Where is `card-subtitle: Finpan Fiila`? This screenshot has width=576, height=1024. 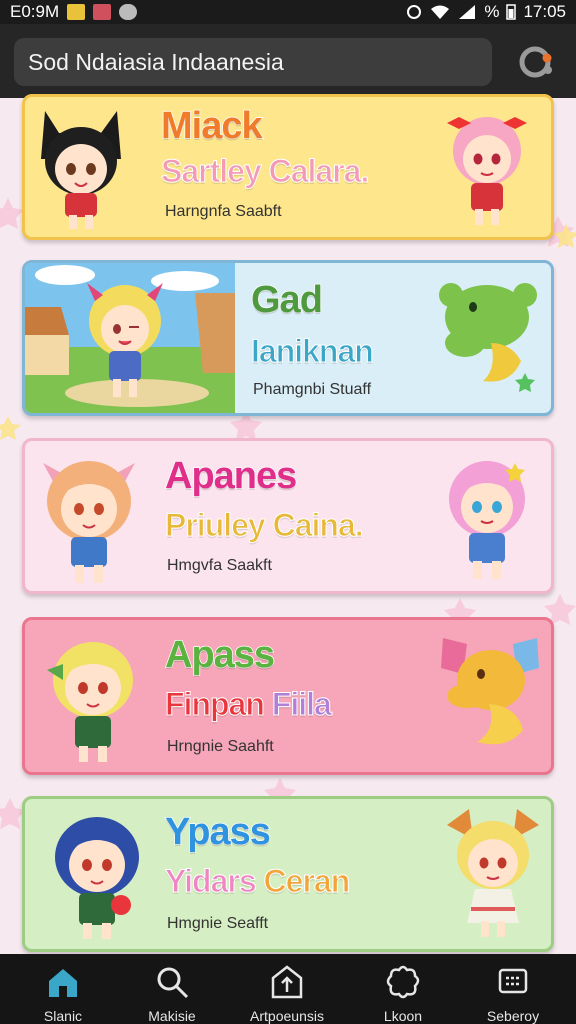 card-subtitle: Finpan Fiila is located at coordinates (249, 704).